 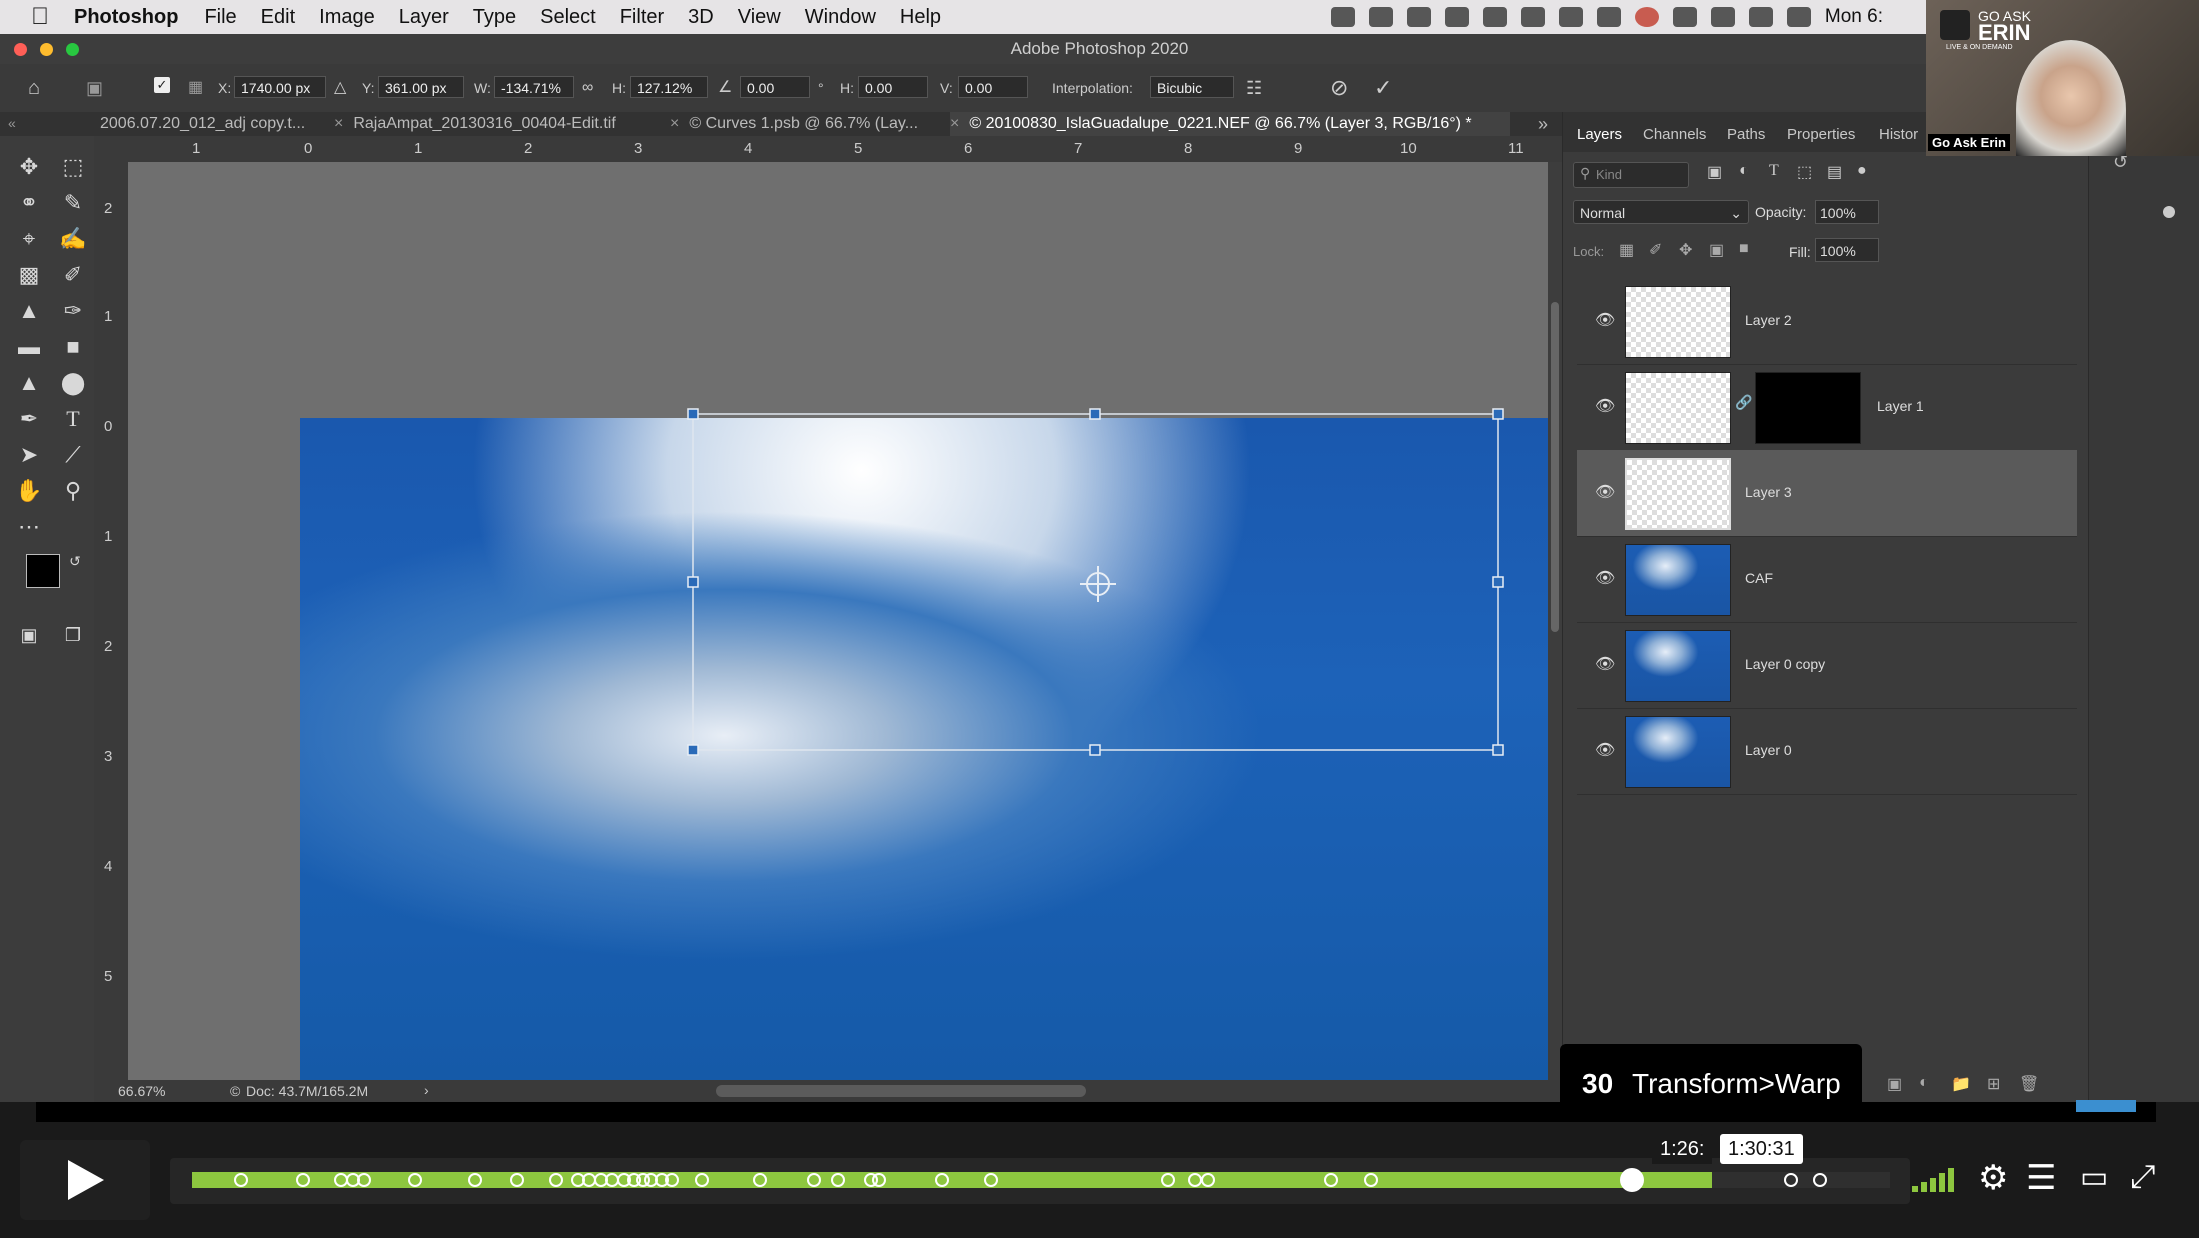 I want to click on path-selection-tool-icon: ➤, so click(x=29, y=455).